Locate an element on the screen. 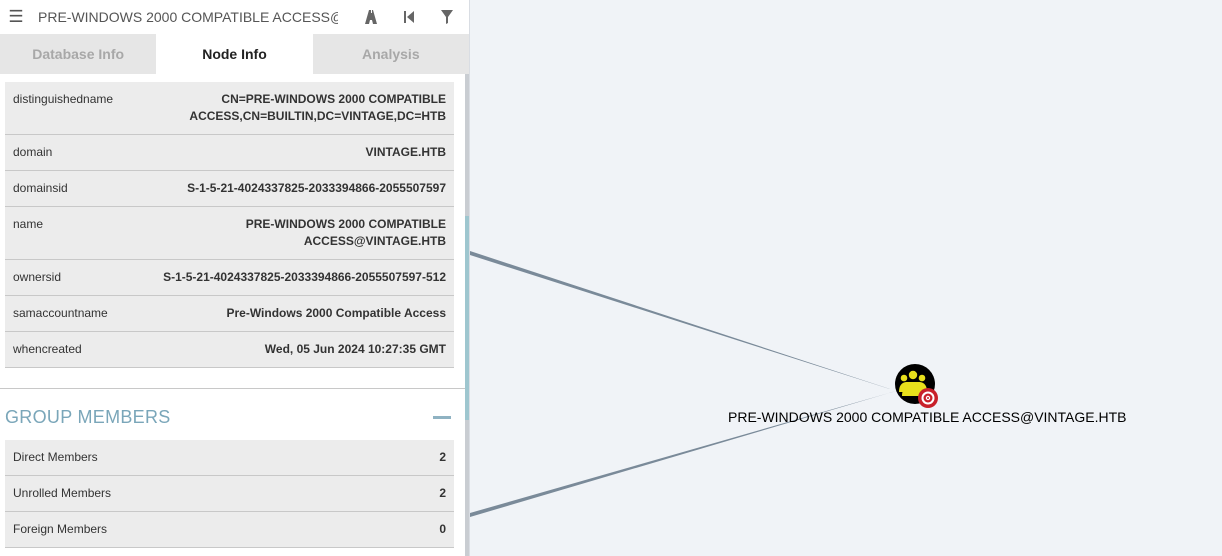  table-row: Foreign Members 0 is located at coordinates (229, 529).